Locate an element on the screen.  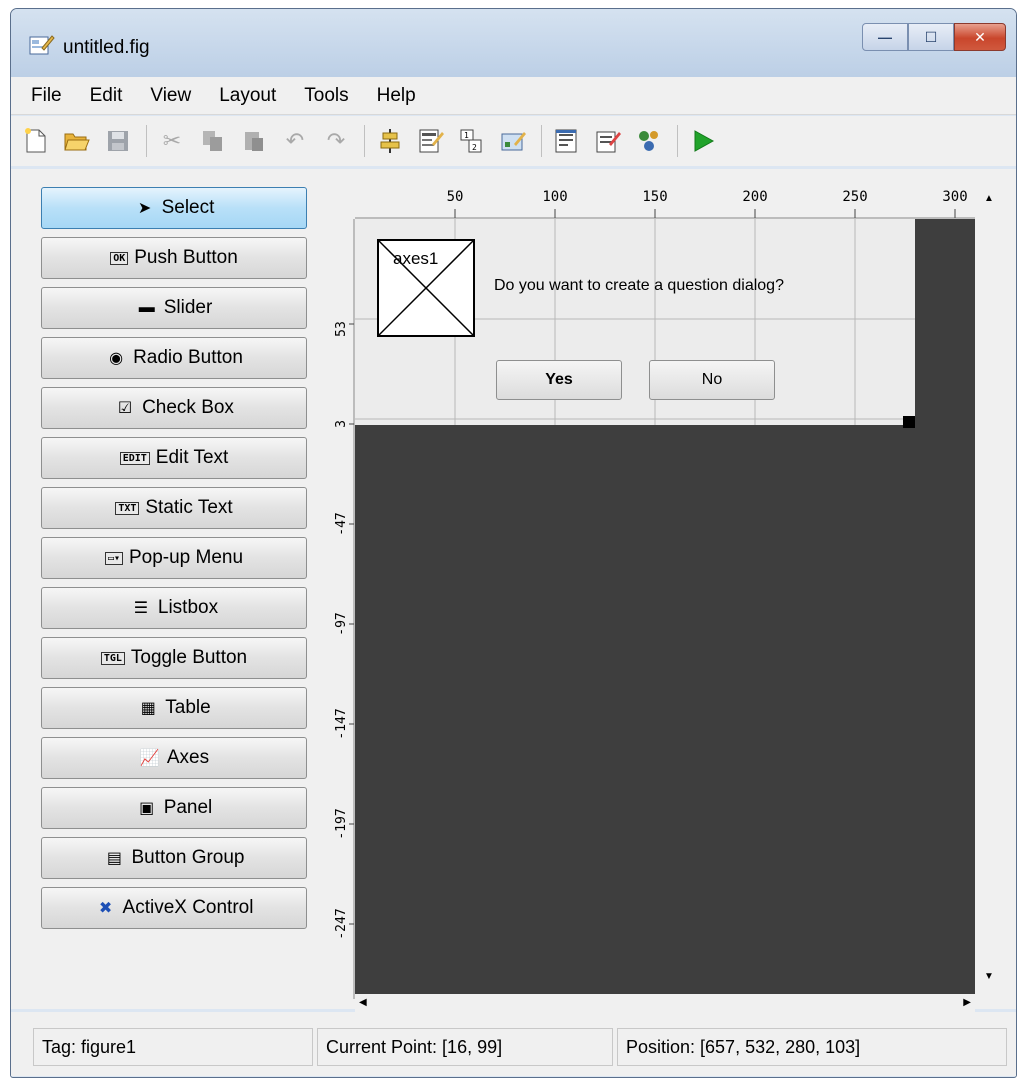
menu-tools: Tools is located at coordinates (326, 96).